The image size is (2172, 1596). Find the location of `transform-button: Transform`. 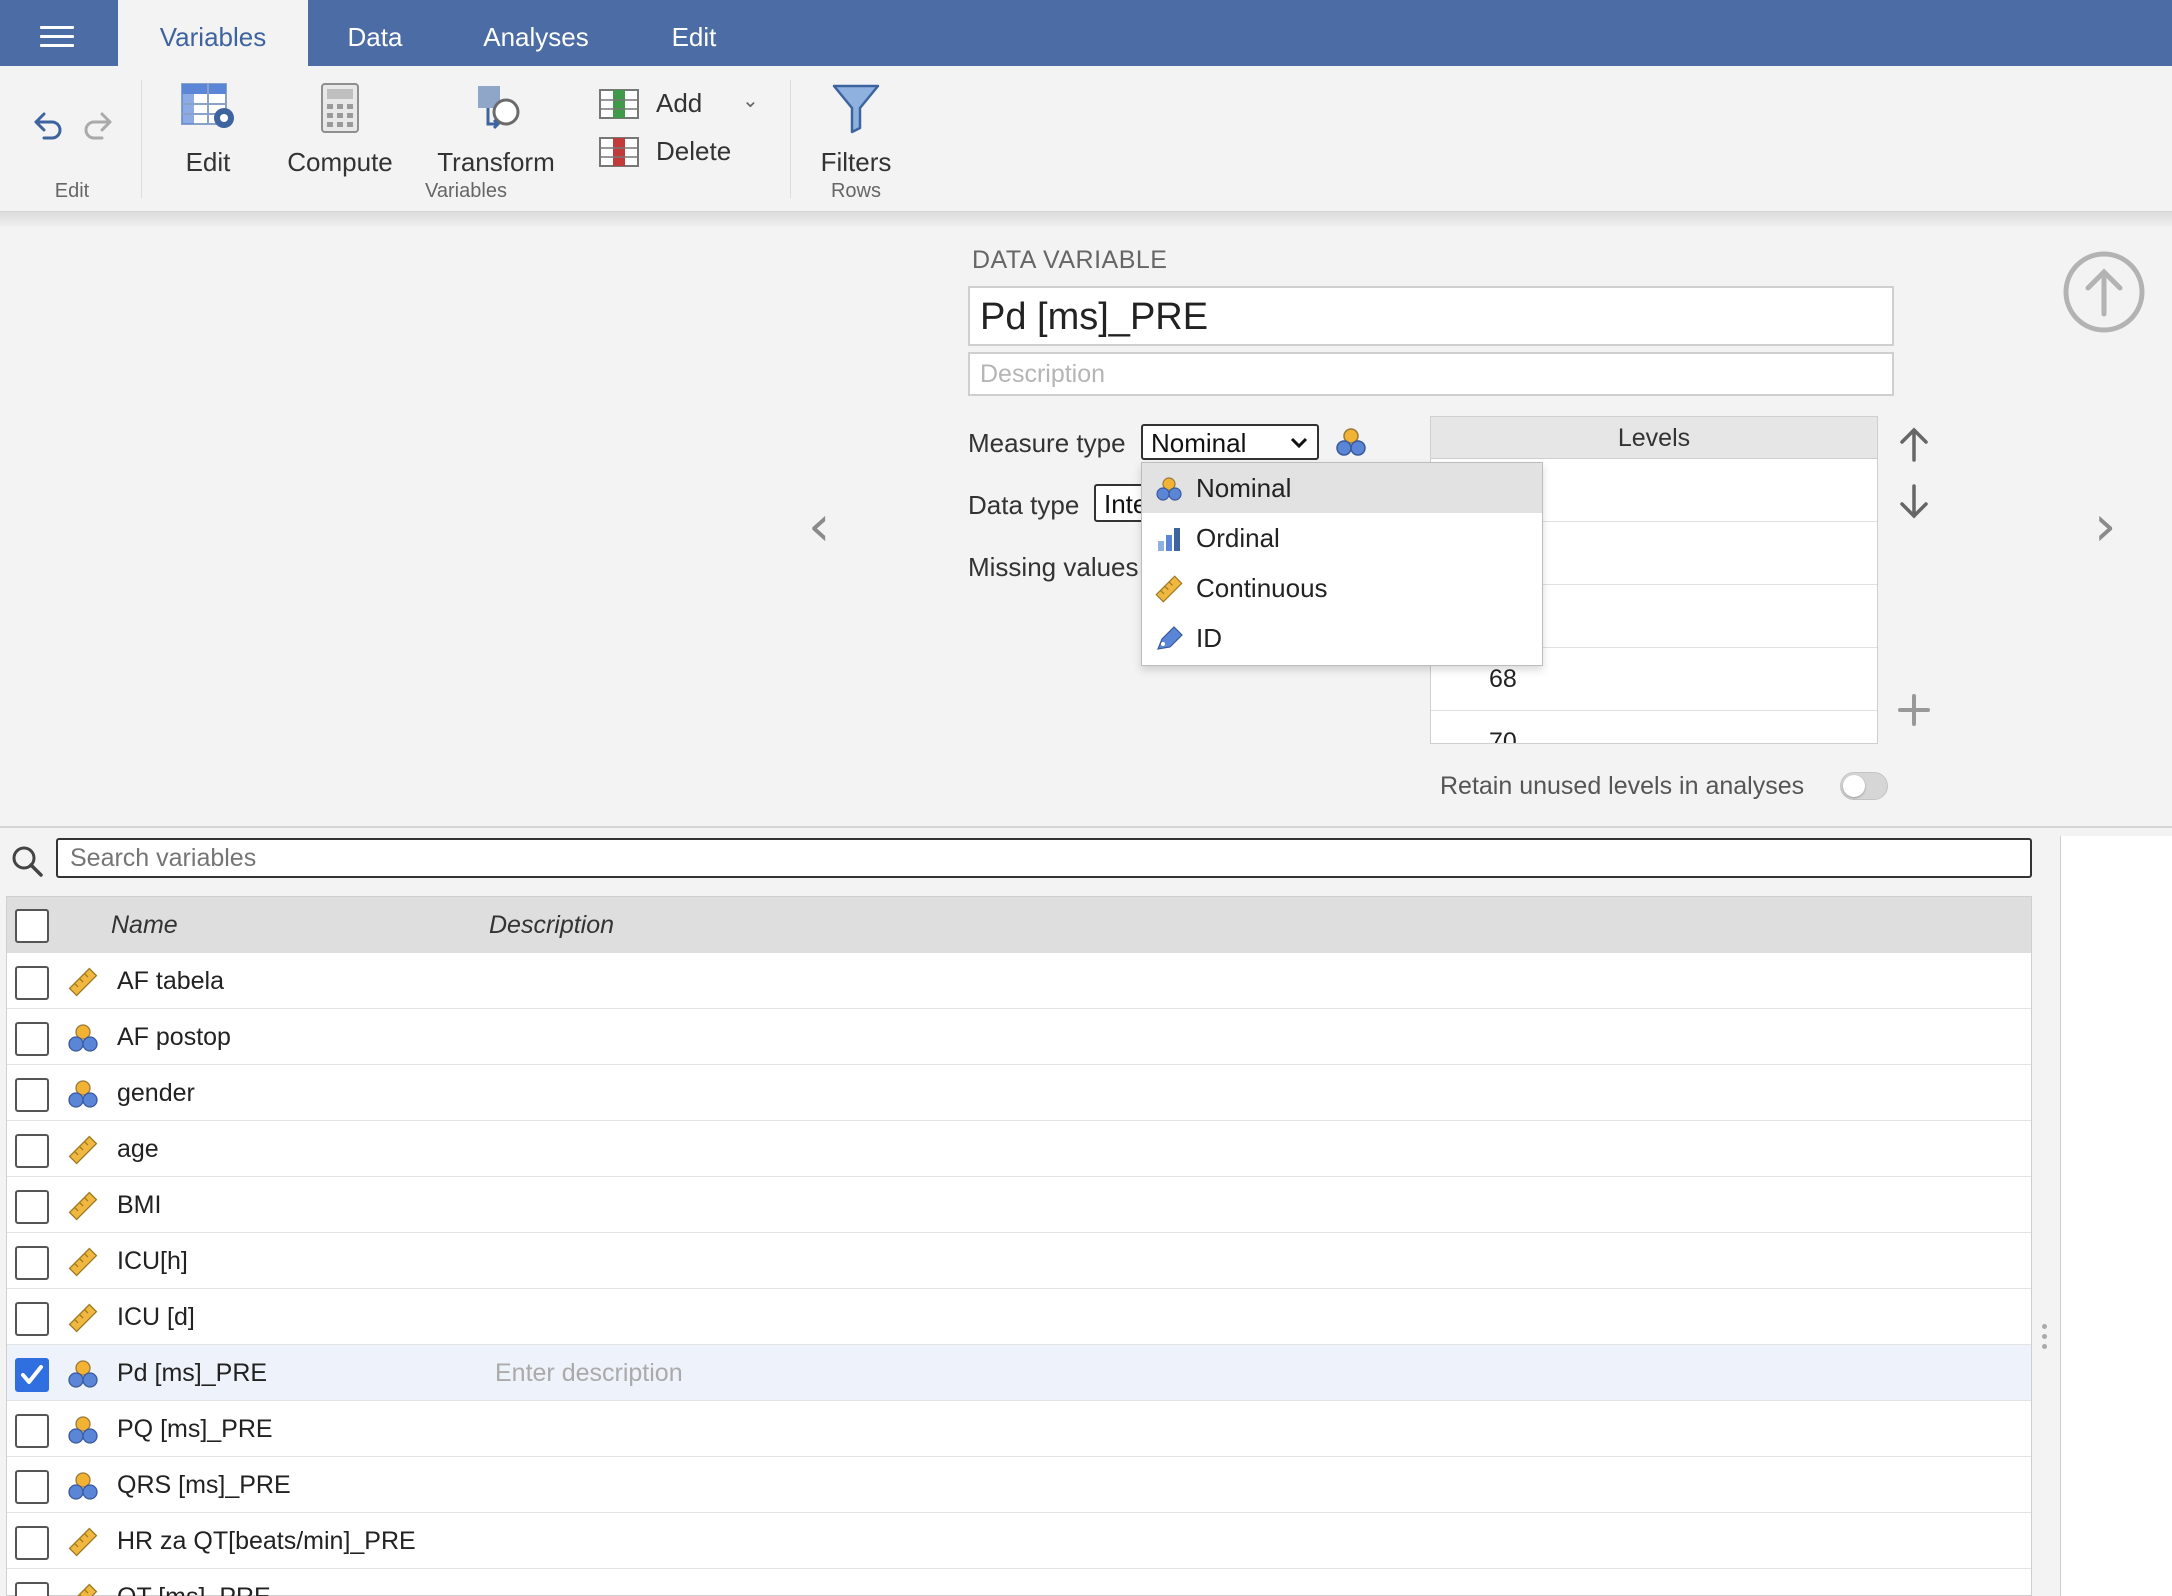

transform-button: Transform is located at coordinates (496, 129).